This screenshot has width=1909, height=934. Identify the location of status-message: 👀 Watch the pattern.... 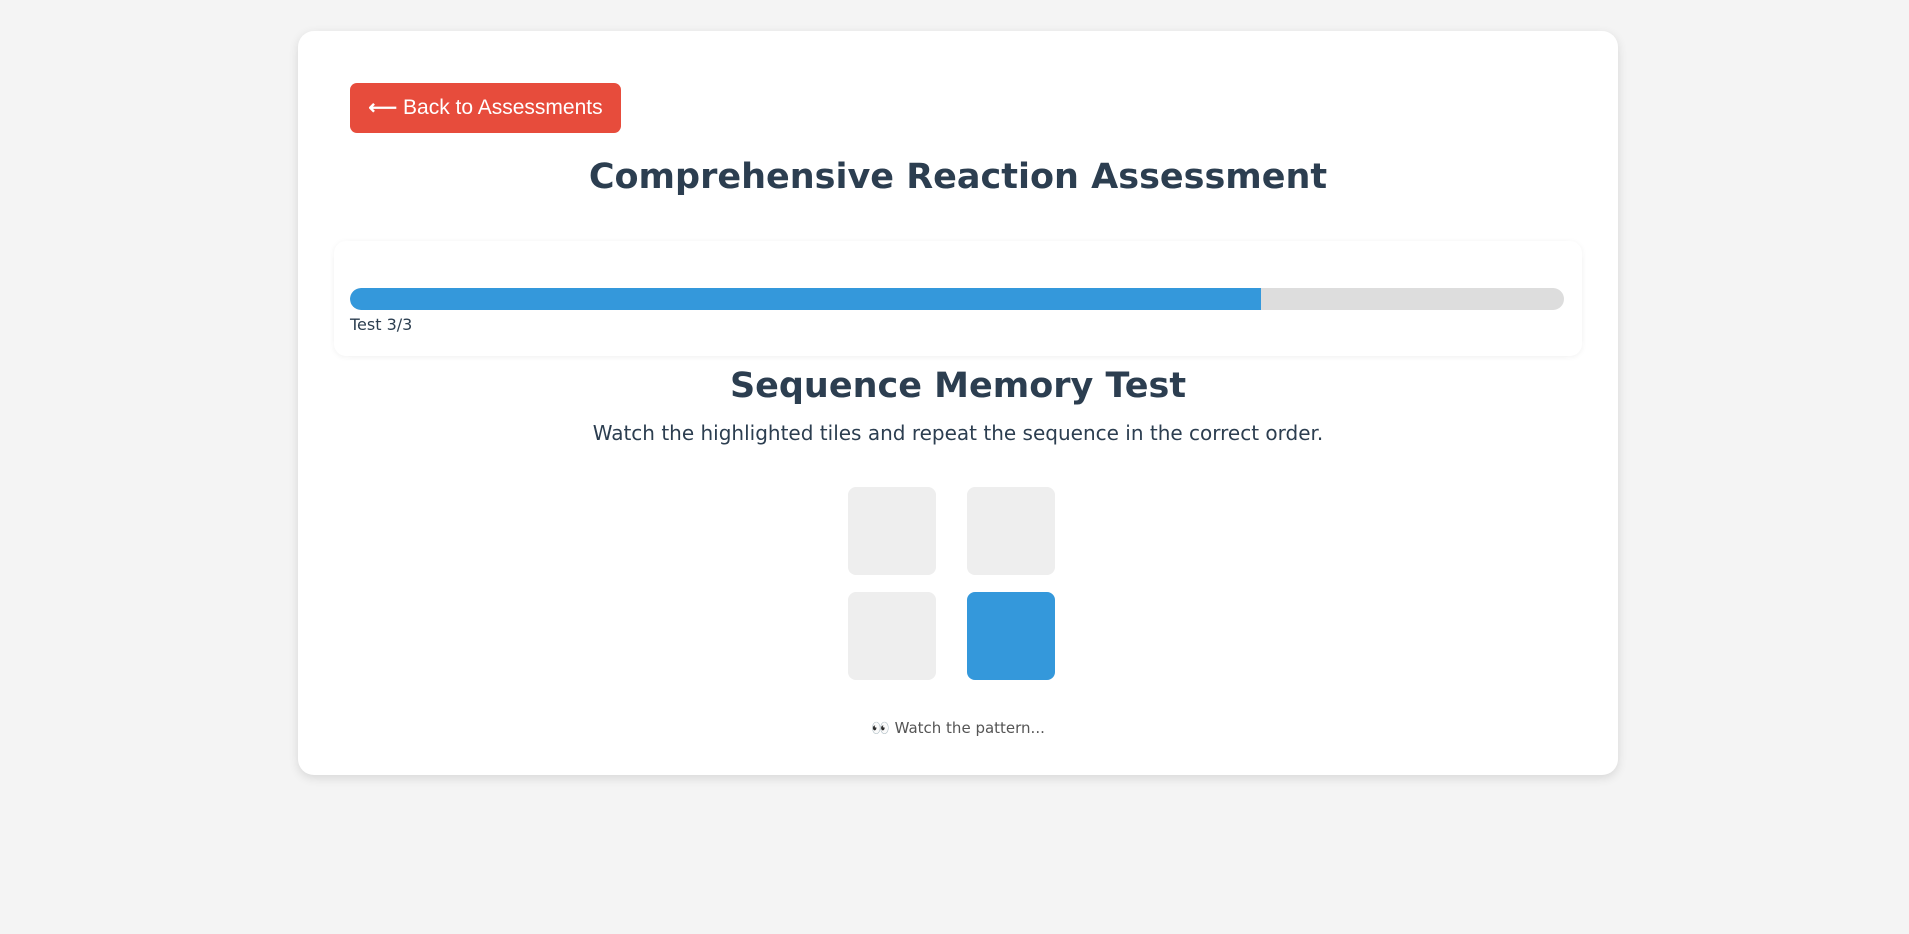
(958, 728).